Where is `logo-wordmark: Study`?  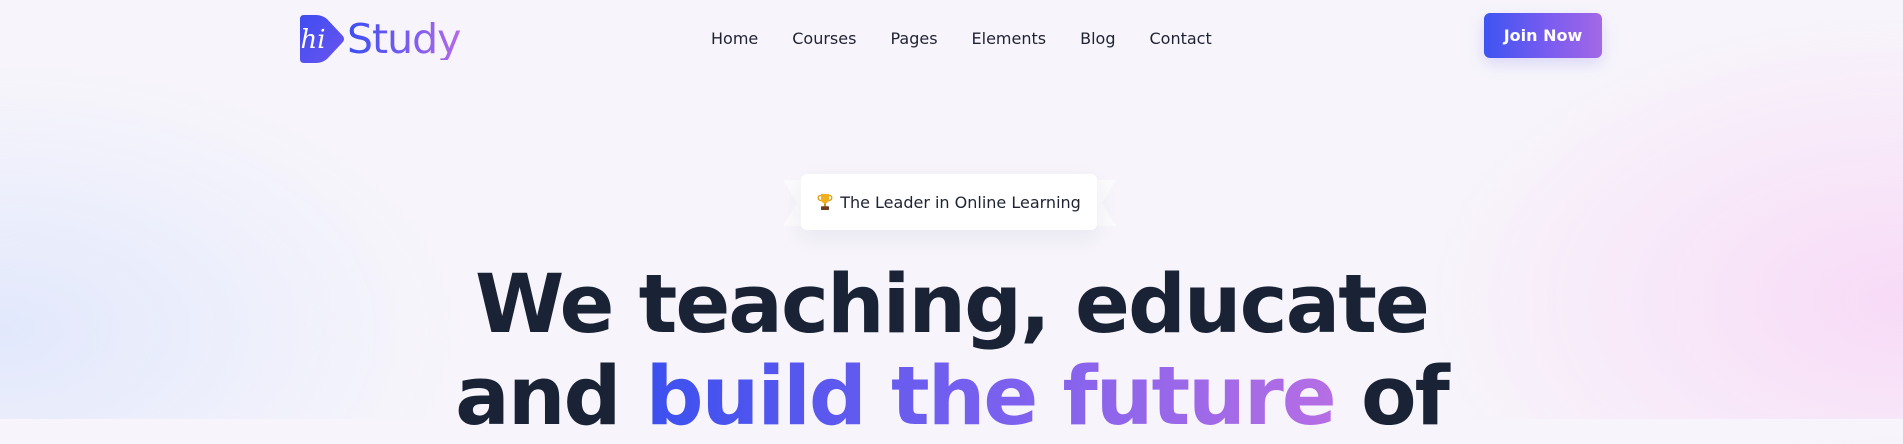
logo-wordmark: Study is located at coordinates (404, 38).